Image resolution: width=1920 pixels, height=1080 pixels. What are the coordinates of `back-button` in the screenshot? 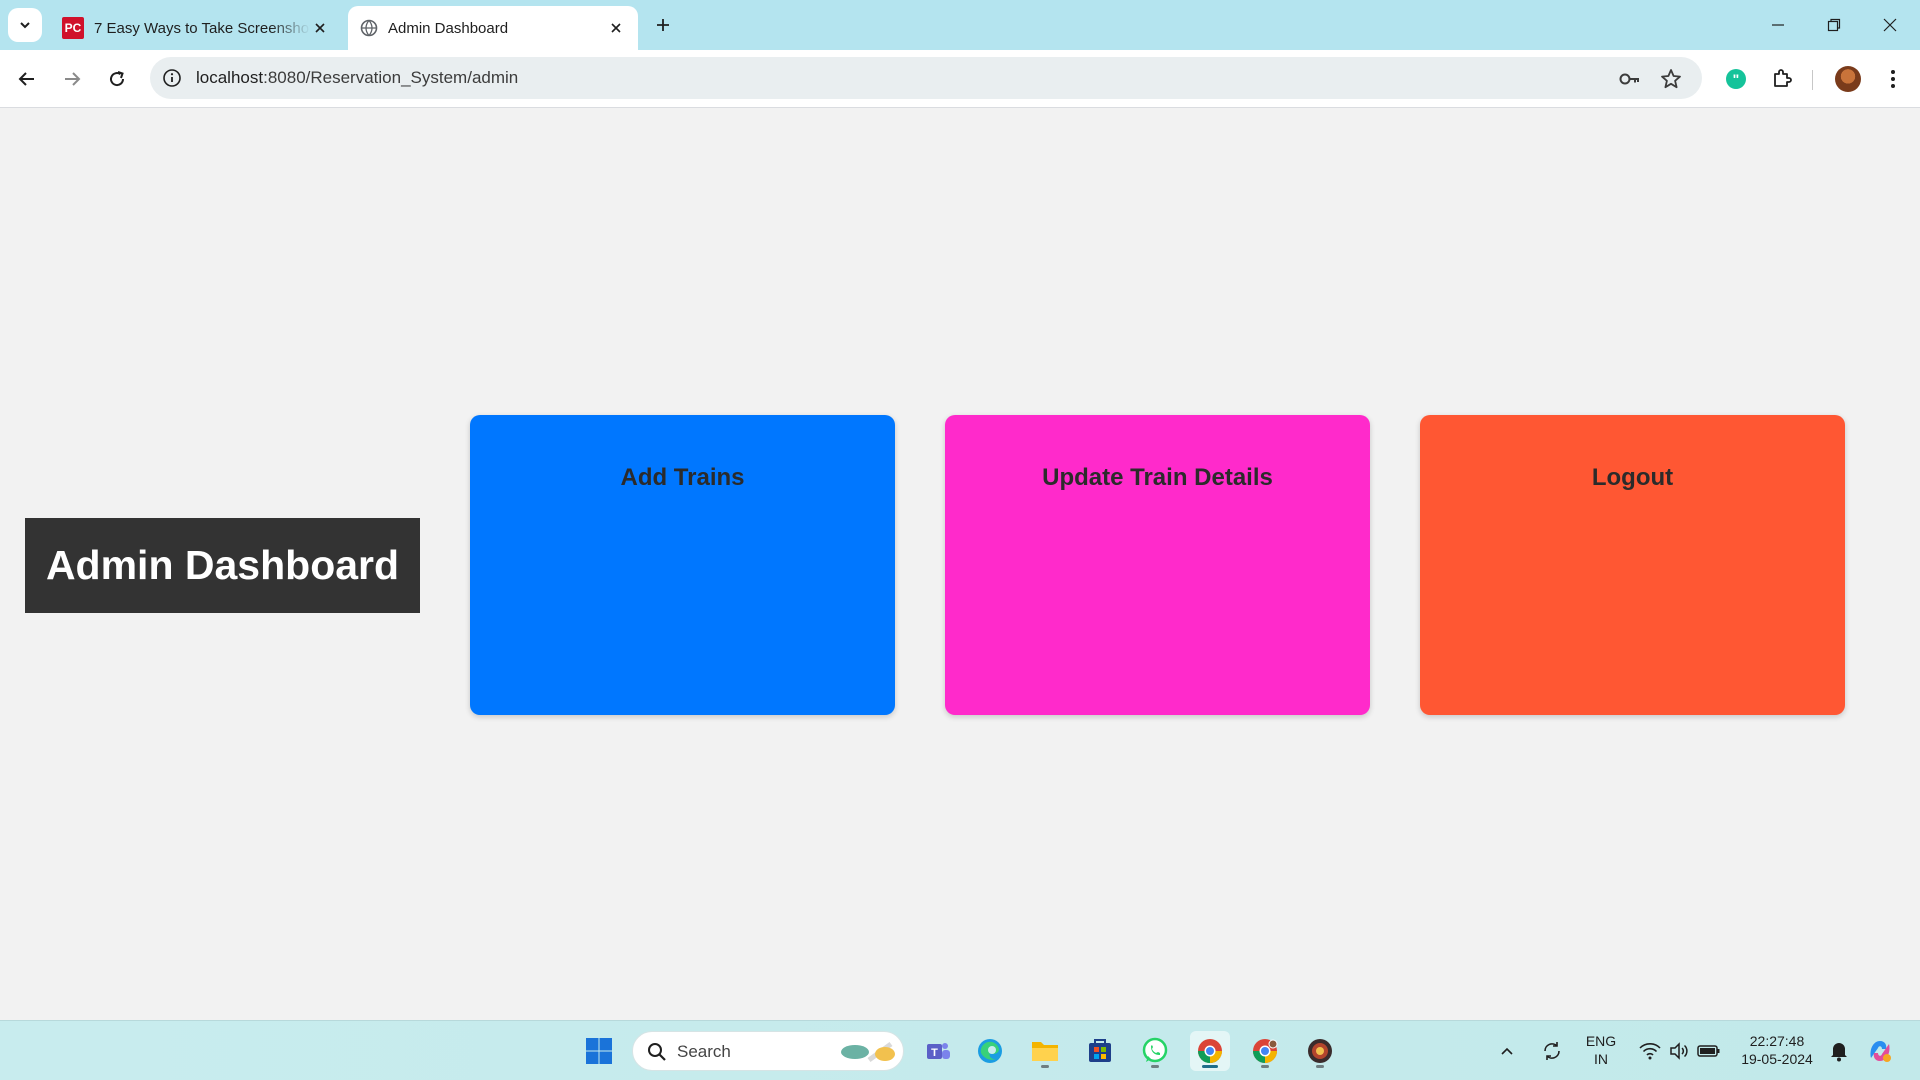 It's located at (27, 79).